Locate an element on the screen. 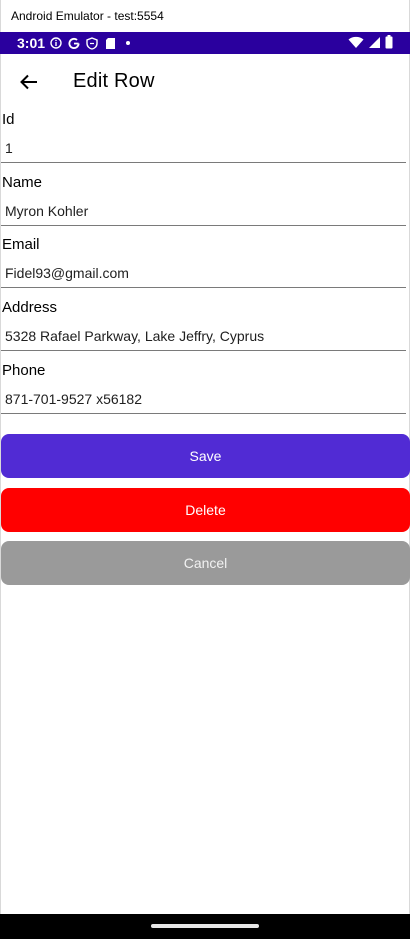  home-gesture-handle is located at coordinates (205, 926).